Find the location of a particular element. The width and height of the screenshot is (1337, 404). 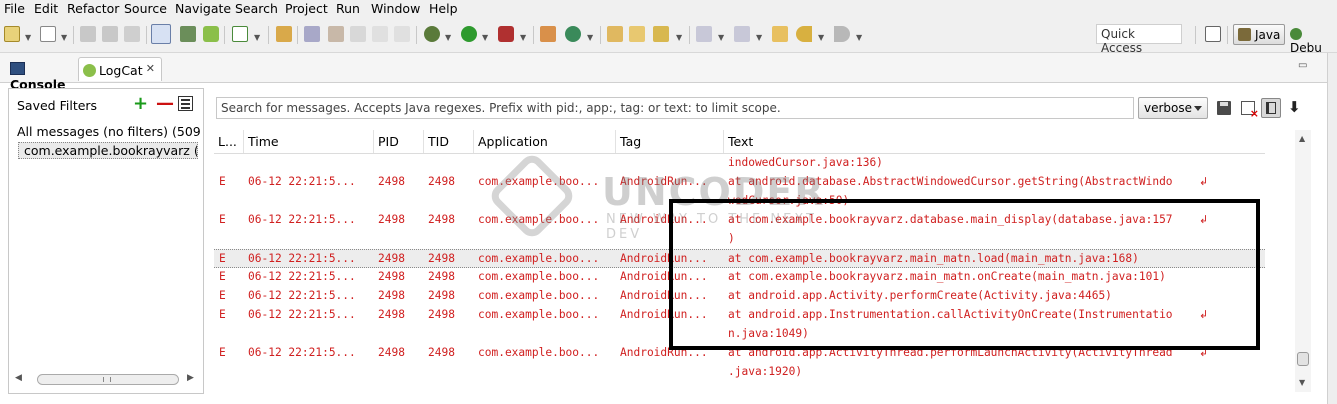

paragraph-icon is located at coordinates (402, 34).